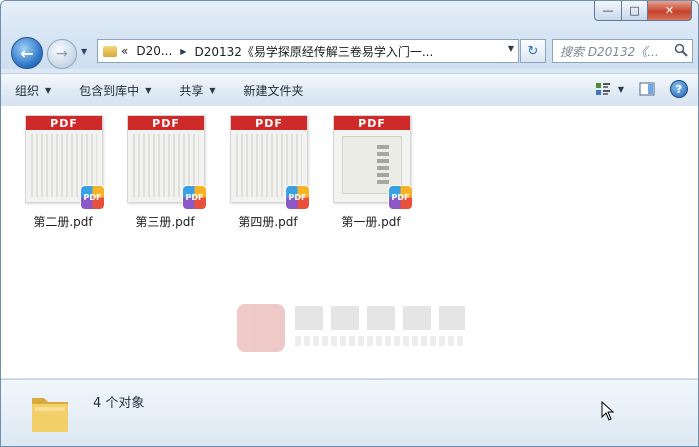 This screenshot has width=699, height=447. I want to click on mouse-cursor-icon, so click(608, 411).